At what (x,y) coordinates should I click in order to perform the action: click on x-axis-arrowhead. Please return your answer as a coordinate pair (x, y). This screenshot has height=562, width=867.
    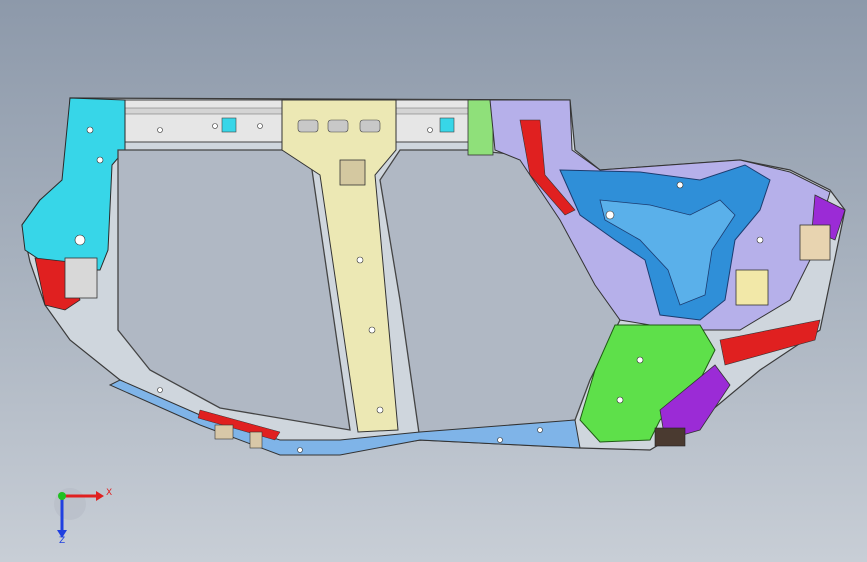
    Looking at the image, I should click on (100, 496).